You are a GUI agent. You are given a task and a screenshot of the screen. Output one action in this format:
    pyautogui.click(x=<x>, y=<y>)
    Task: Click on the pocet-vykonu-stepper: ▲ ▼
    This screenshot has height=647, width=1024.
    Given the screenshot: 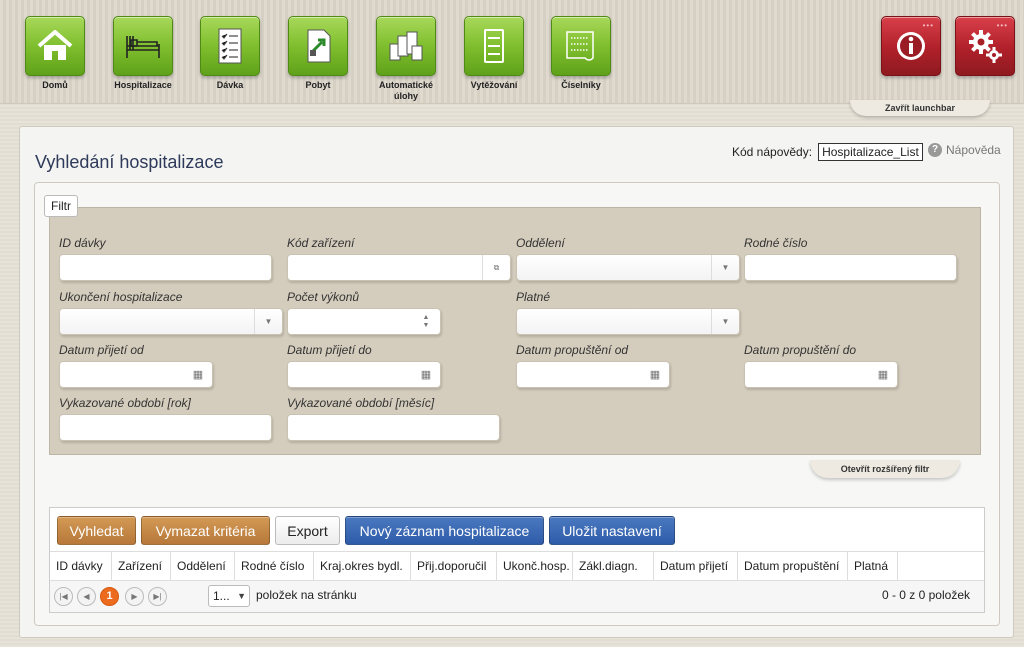 What is the action you would take?
    pyautogui.click(x=364, y=321)
    